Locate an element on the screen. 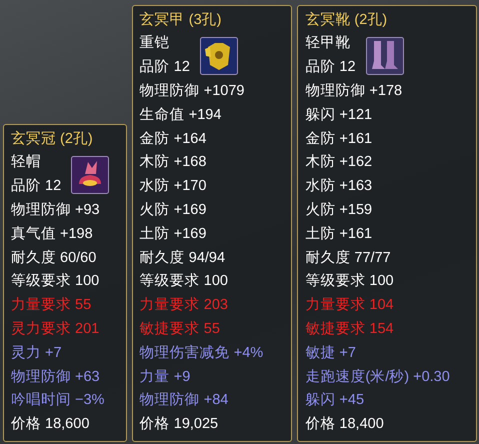  item-type: 轻帽 is located at coordinates (26, 162).